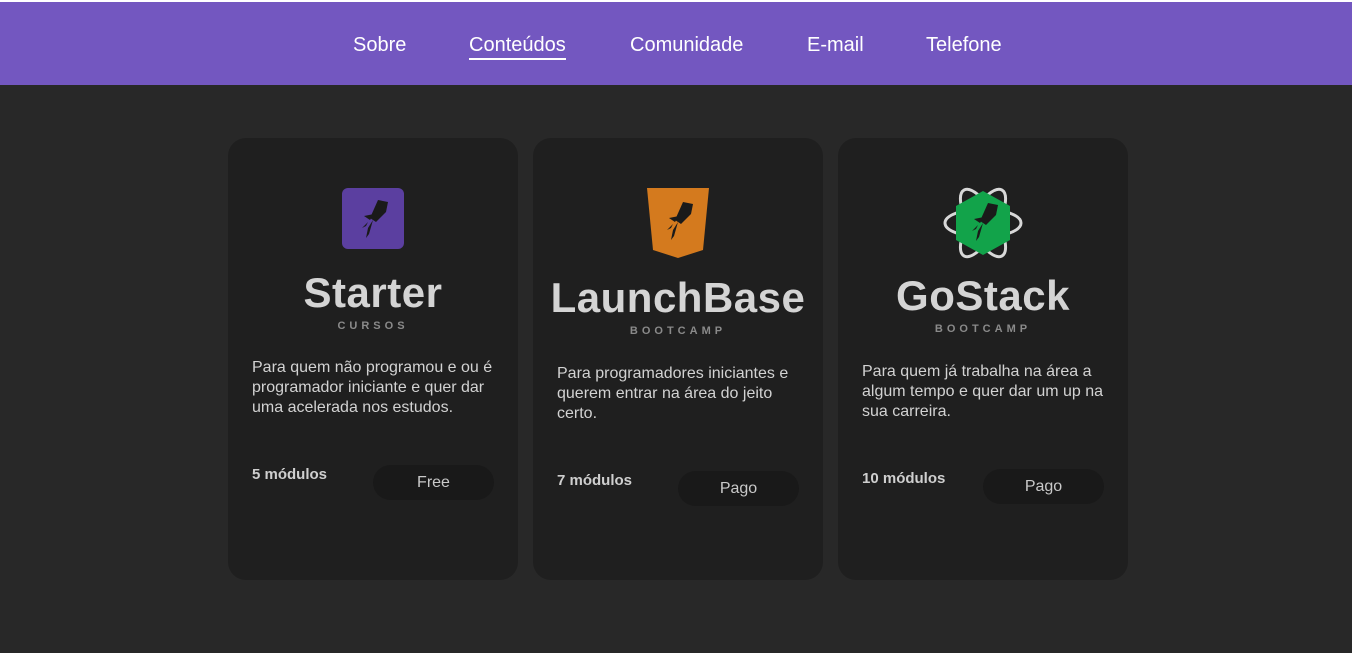 The image size is (1352, 653). Describe the element at coordinates (517, 46) in the screenshot. I see `nav-link-conteudos: Conteúdos` at that location.